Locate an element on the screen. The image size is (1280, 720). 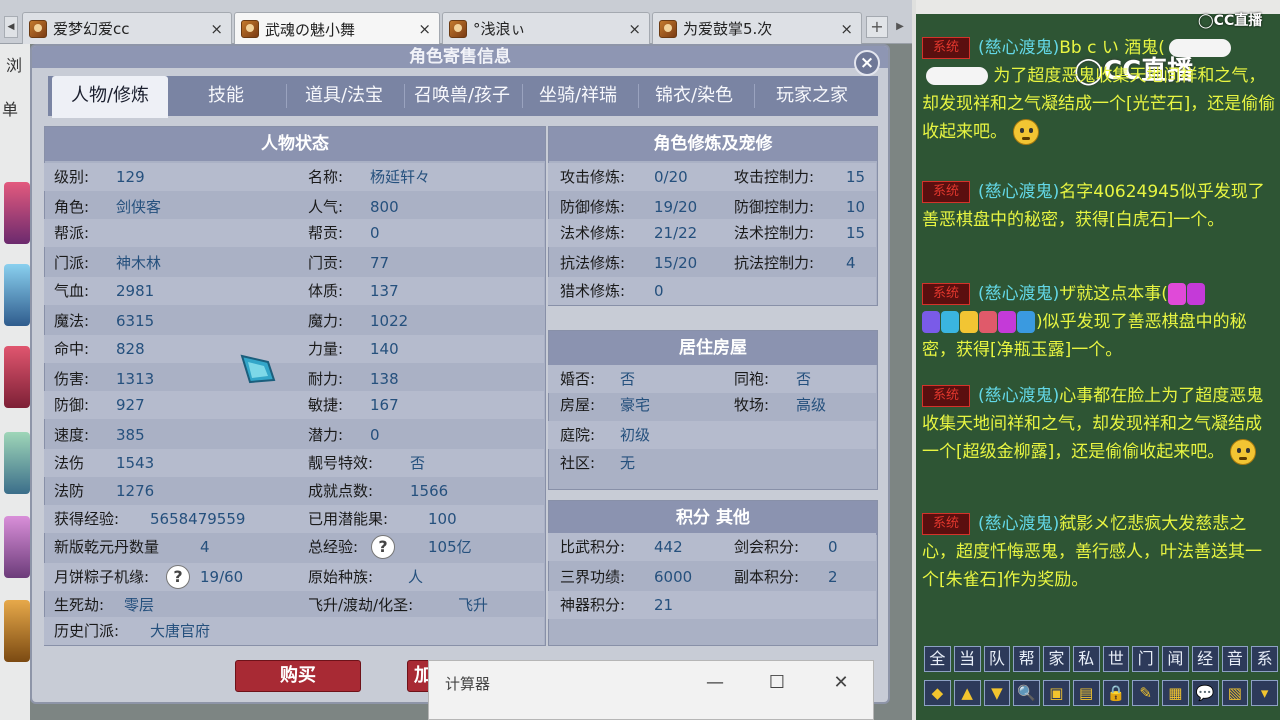
browser-tab-strip: ◀ 爱梦幻爱cc × 武魂の魅小舞 × °浅浪ぃ × 为爱鼓掌5.次 × + ▶ is located at coordinates (456, 22).